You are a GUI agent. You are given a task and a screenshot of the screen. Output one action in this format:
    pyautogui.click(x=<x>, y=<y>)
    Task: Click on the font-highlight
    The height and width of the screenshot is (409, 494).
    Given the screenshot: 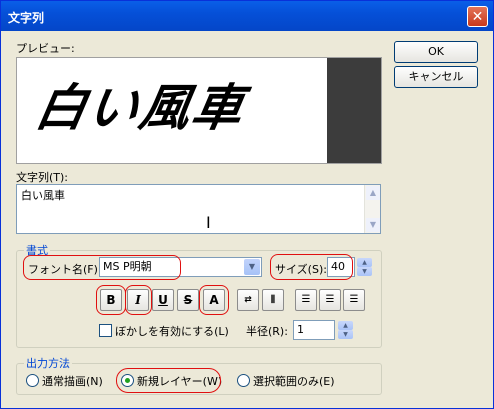 What is the action you would take?
    pyautogui.click(x=102, y=267)
    